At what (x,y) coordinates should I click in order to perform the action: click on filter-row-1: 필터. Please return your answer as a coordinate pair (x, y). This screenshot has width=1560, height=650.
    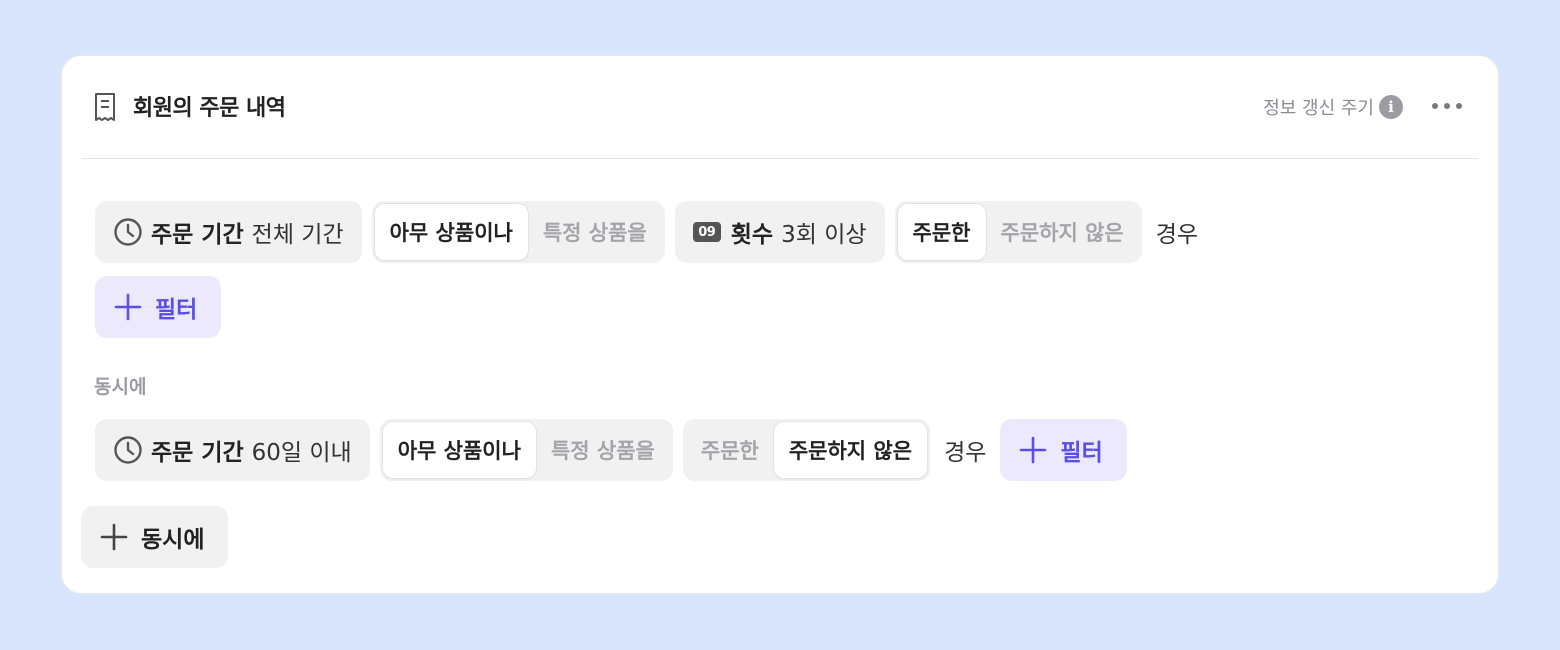
    Looking at the image, I should click on (158, 307).